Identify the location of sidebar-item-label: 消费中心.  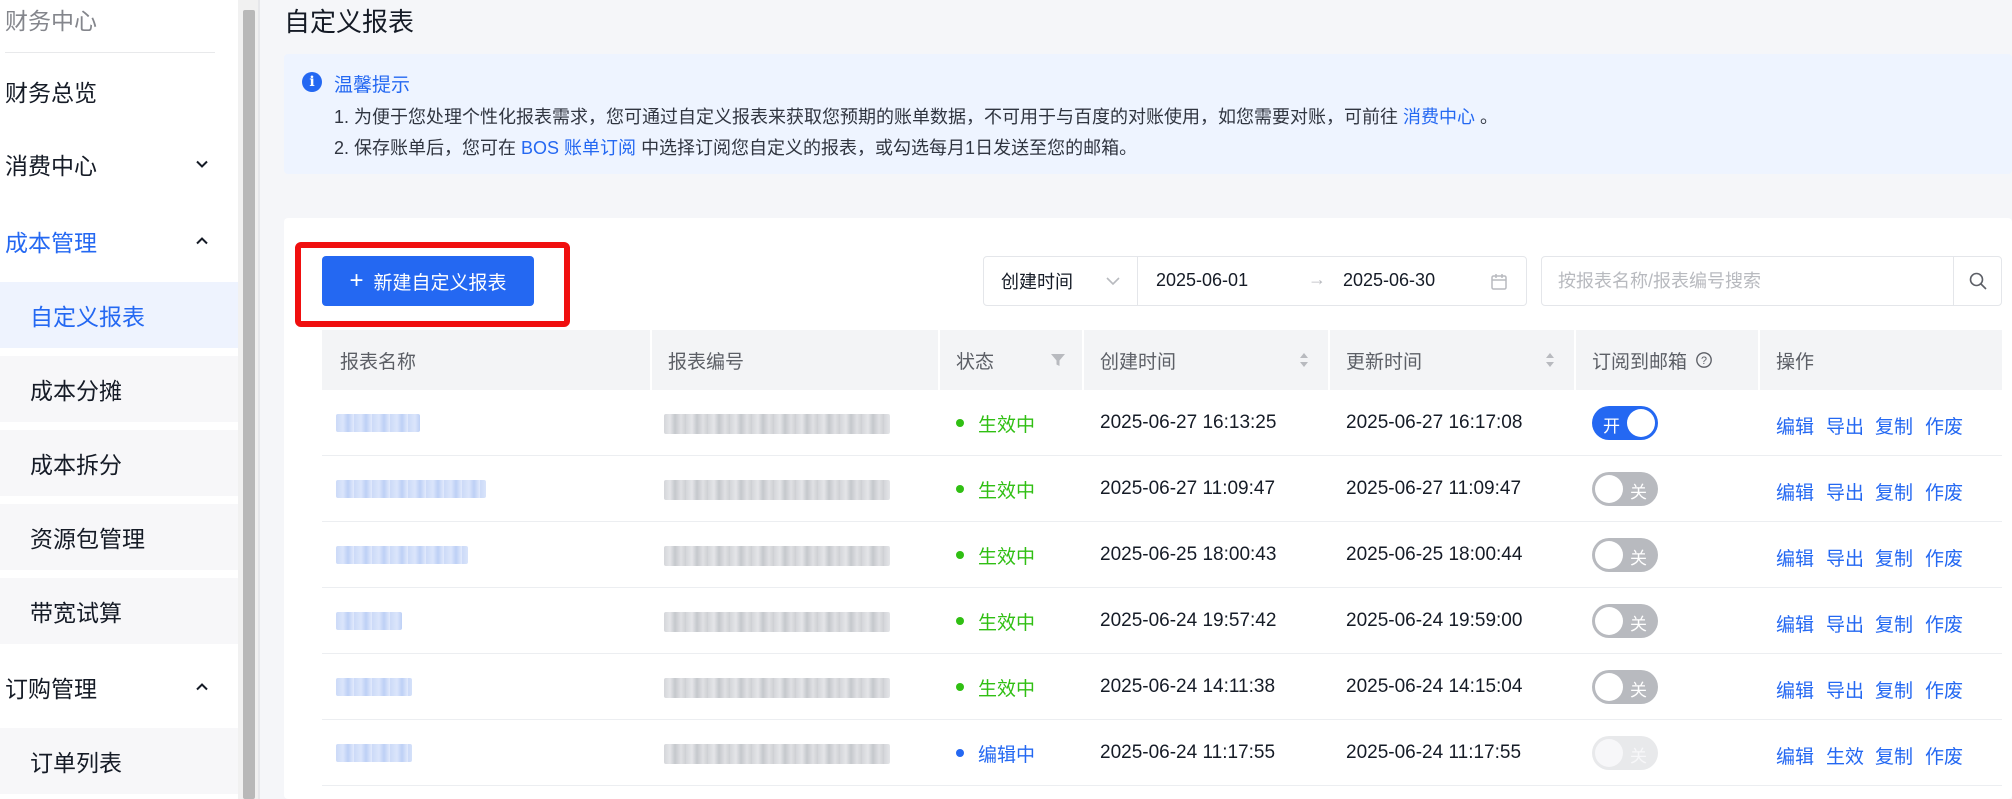
(51, 166).